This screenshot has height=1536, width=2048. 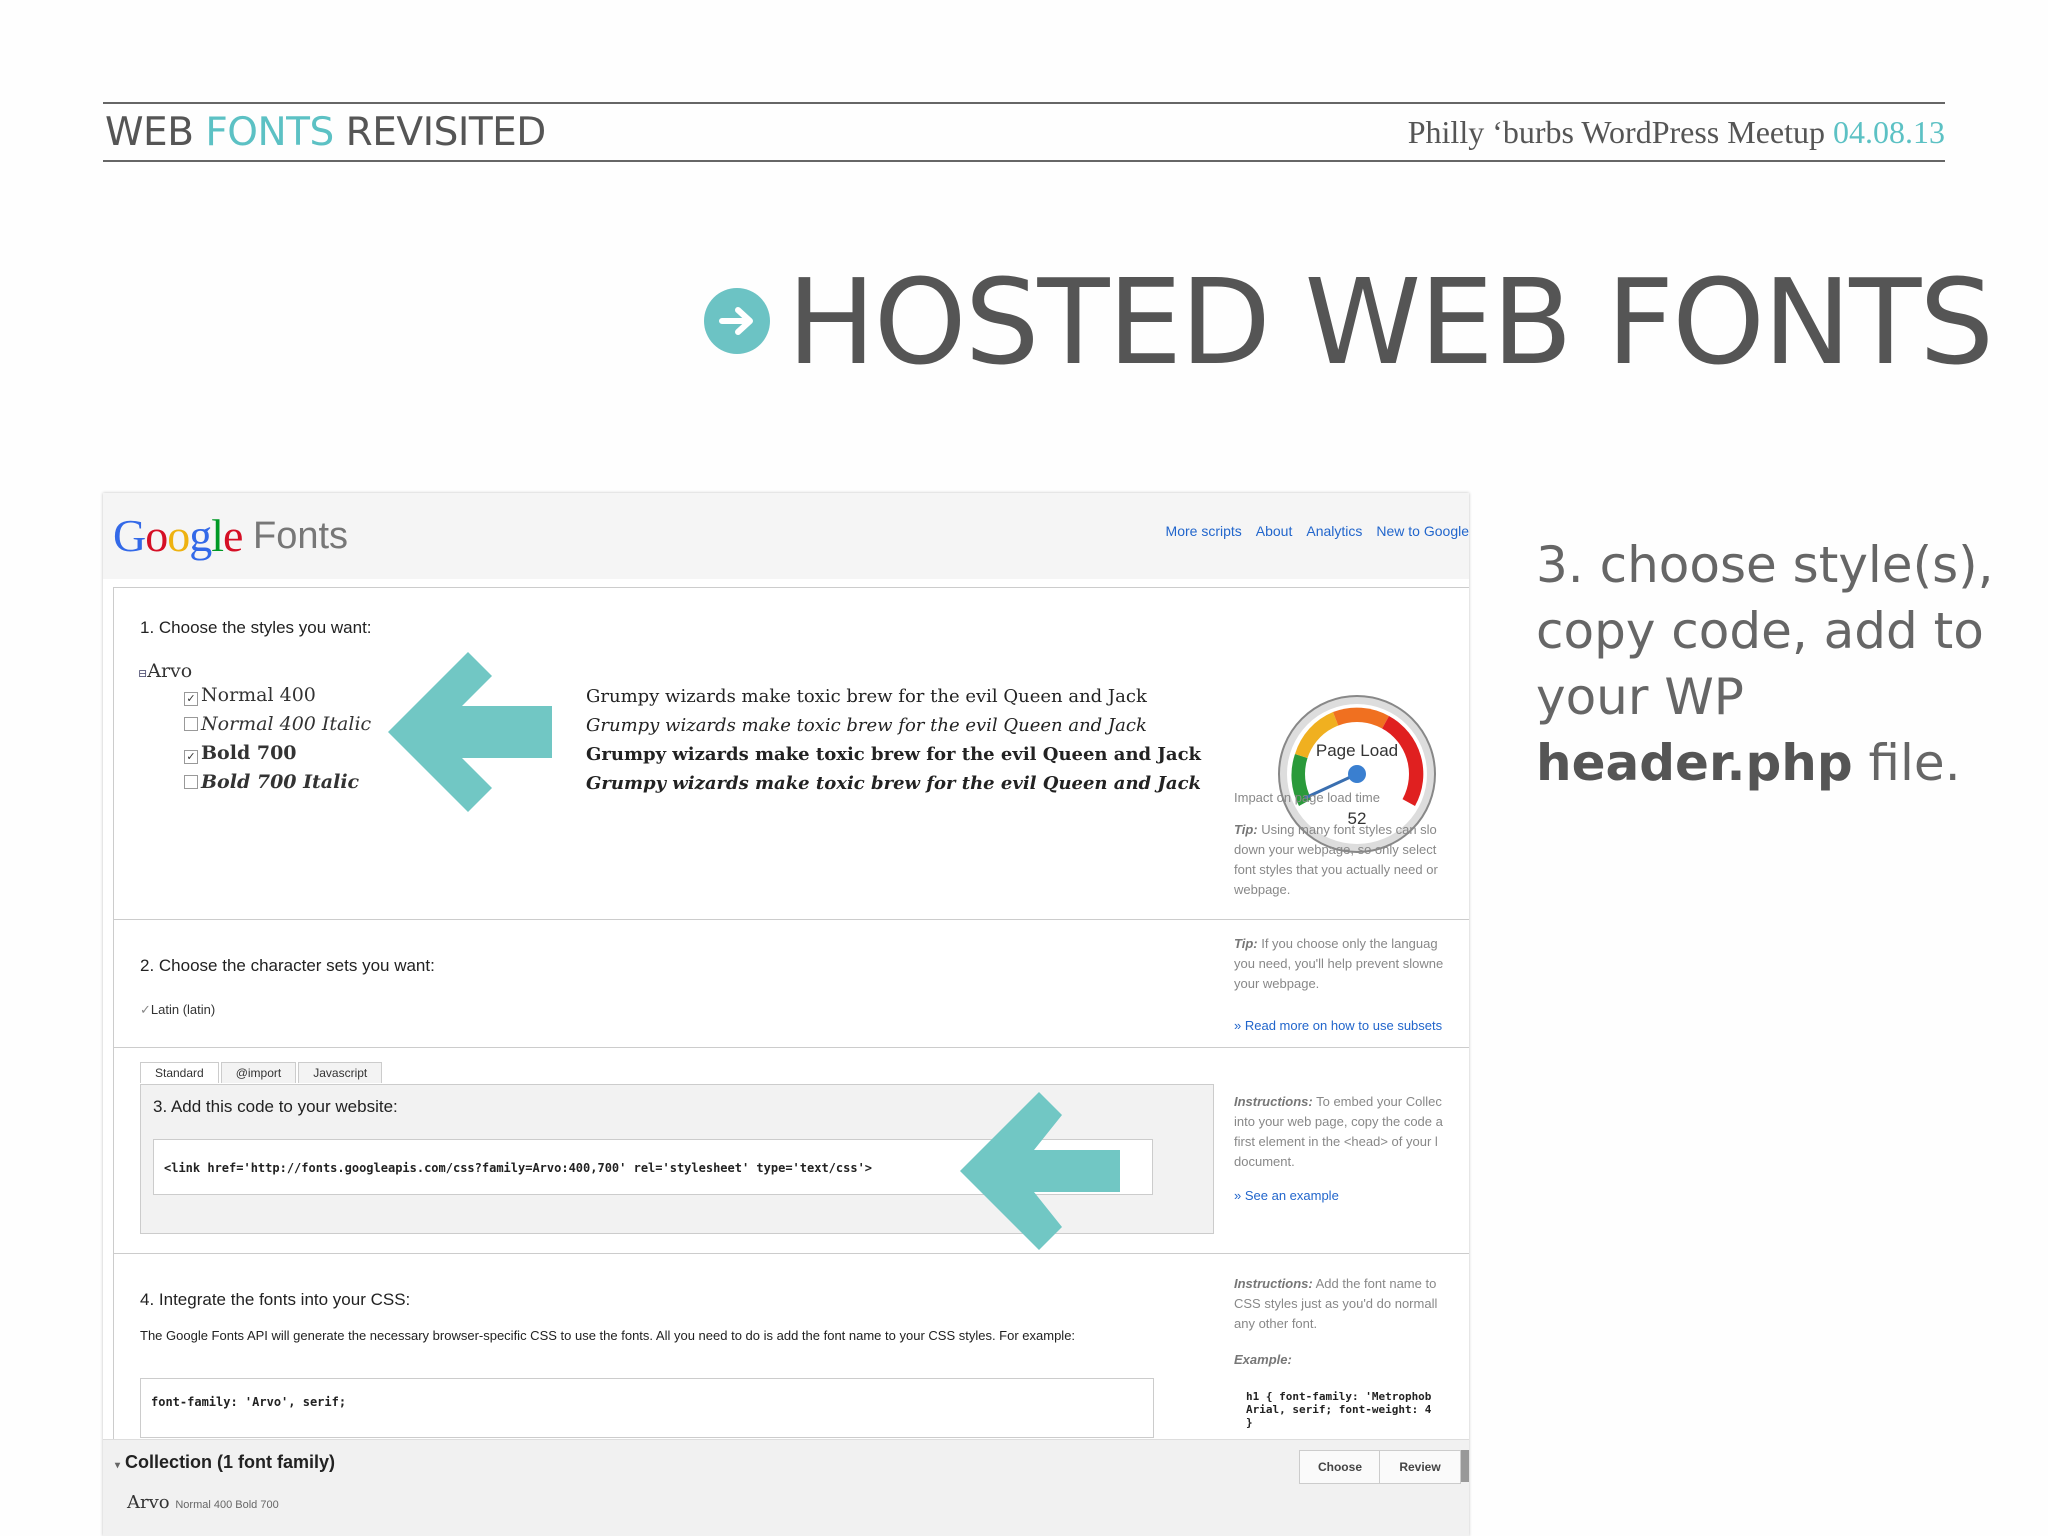 What do you see at coordinates (1351, 1196) in the screenshot?
I see `see-example-link: » See an example` at bounding box center [1351, 1196].